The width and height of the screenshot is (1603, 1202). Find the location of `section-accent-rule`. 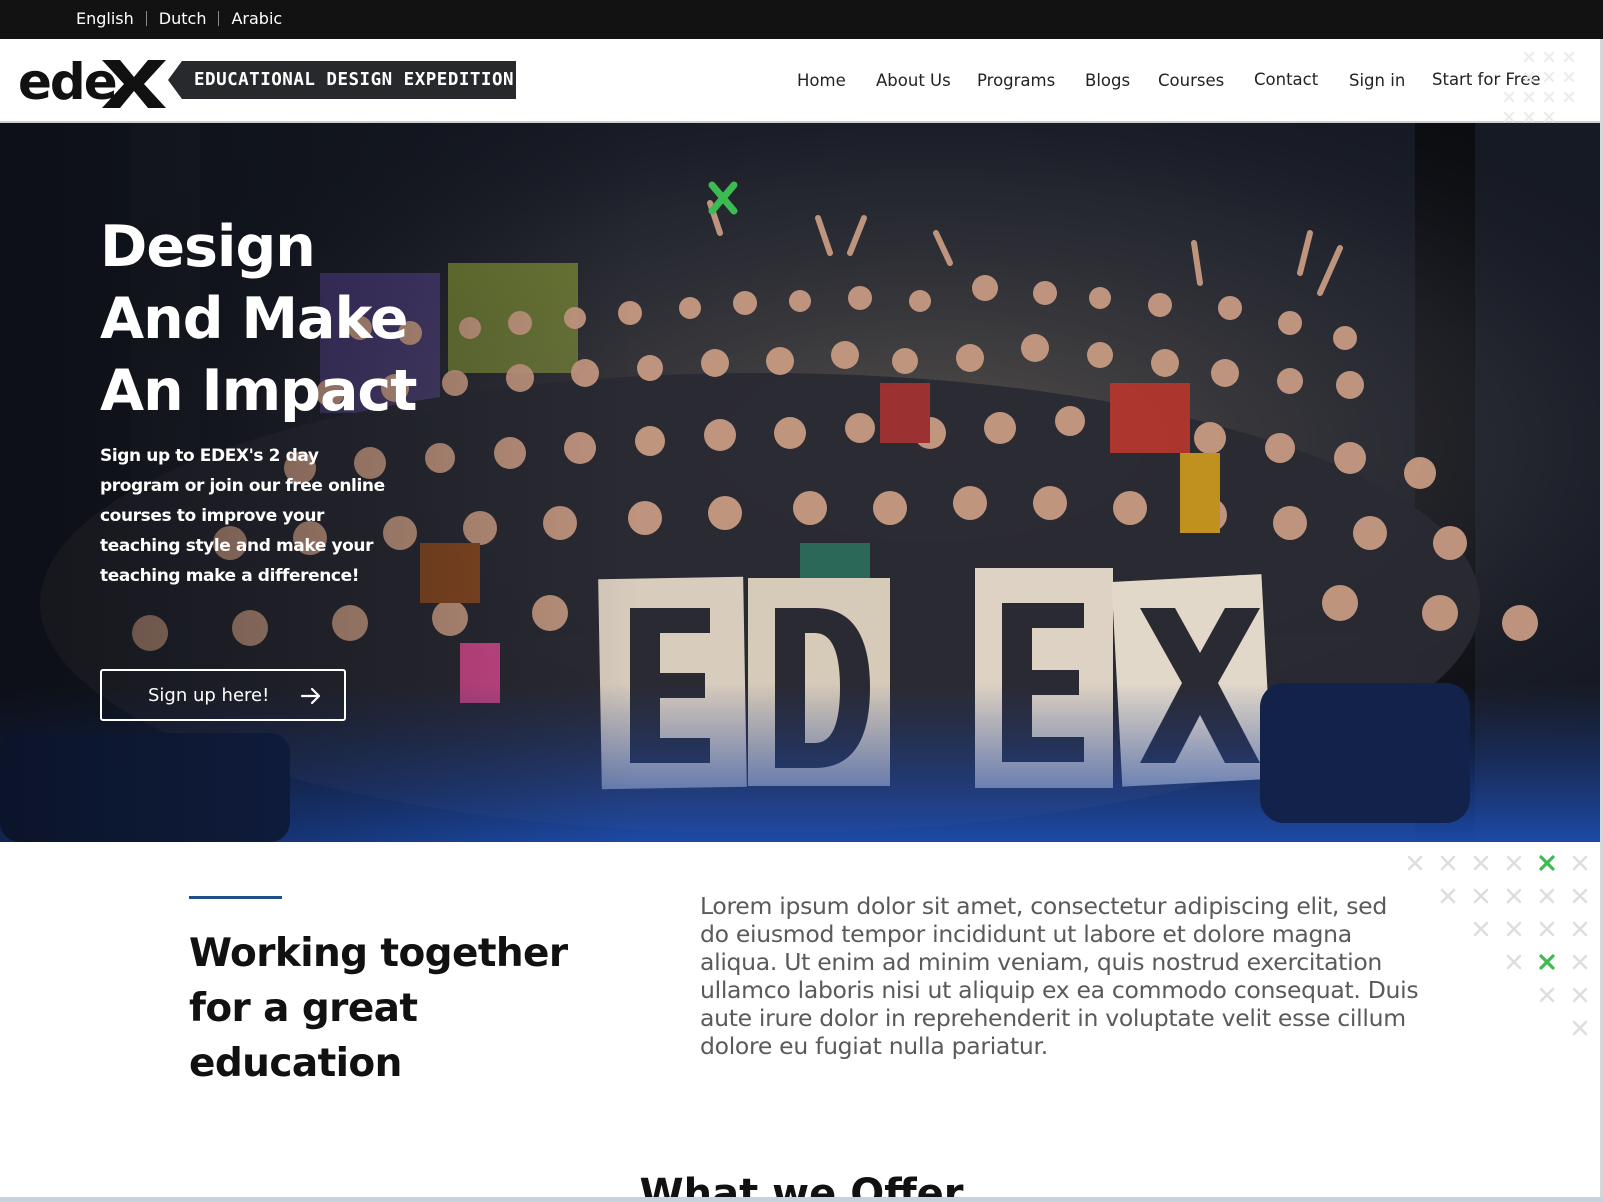

section-accent-rule is located at coordinates (235, 897).